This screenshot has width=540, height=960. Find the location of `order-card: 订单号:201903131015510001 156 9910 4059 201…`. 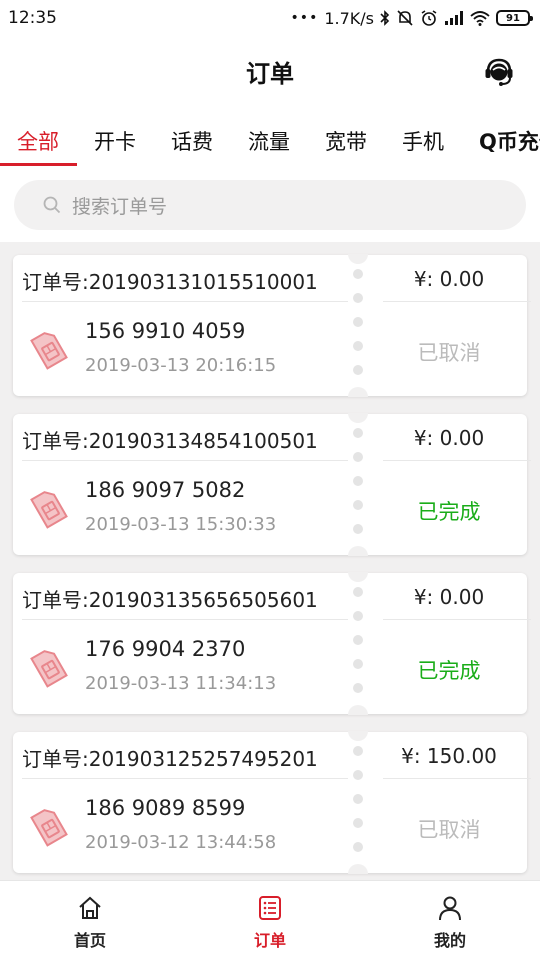

order-card: 订单号:201903131015510001 156 9910 4059 201… is located at coordinates (272, 325).